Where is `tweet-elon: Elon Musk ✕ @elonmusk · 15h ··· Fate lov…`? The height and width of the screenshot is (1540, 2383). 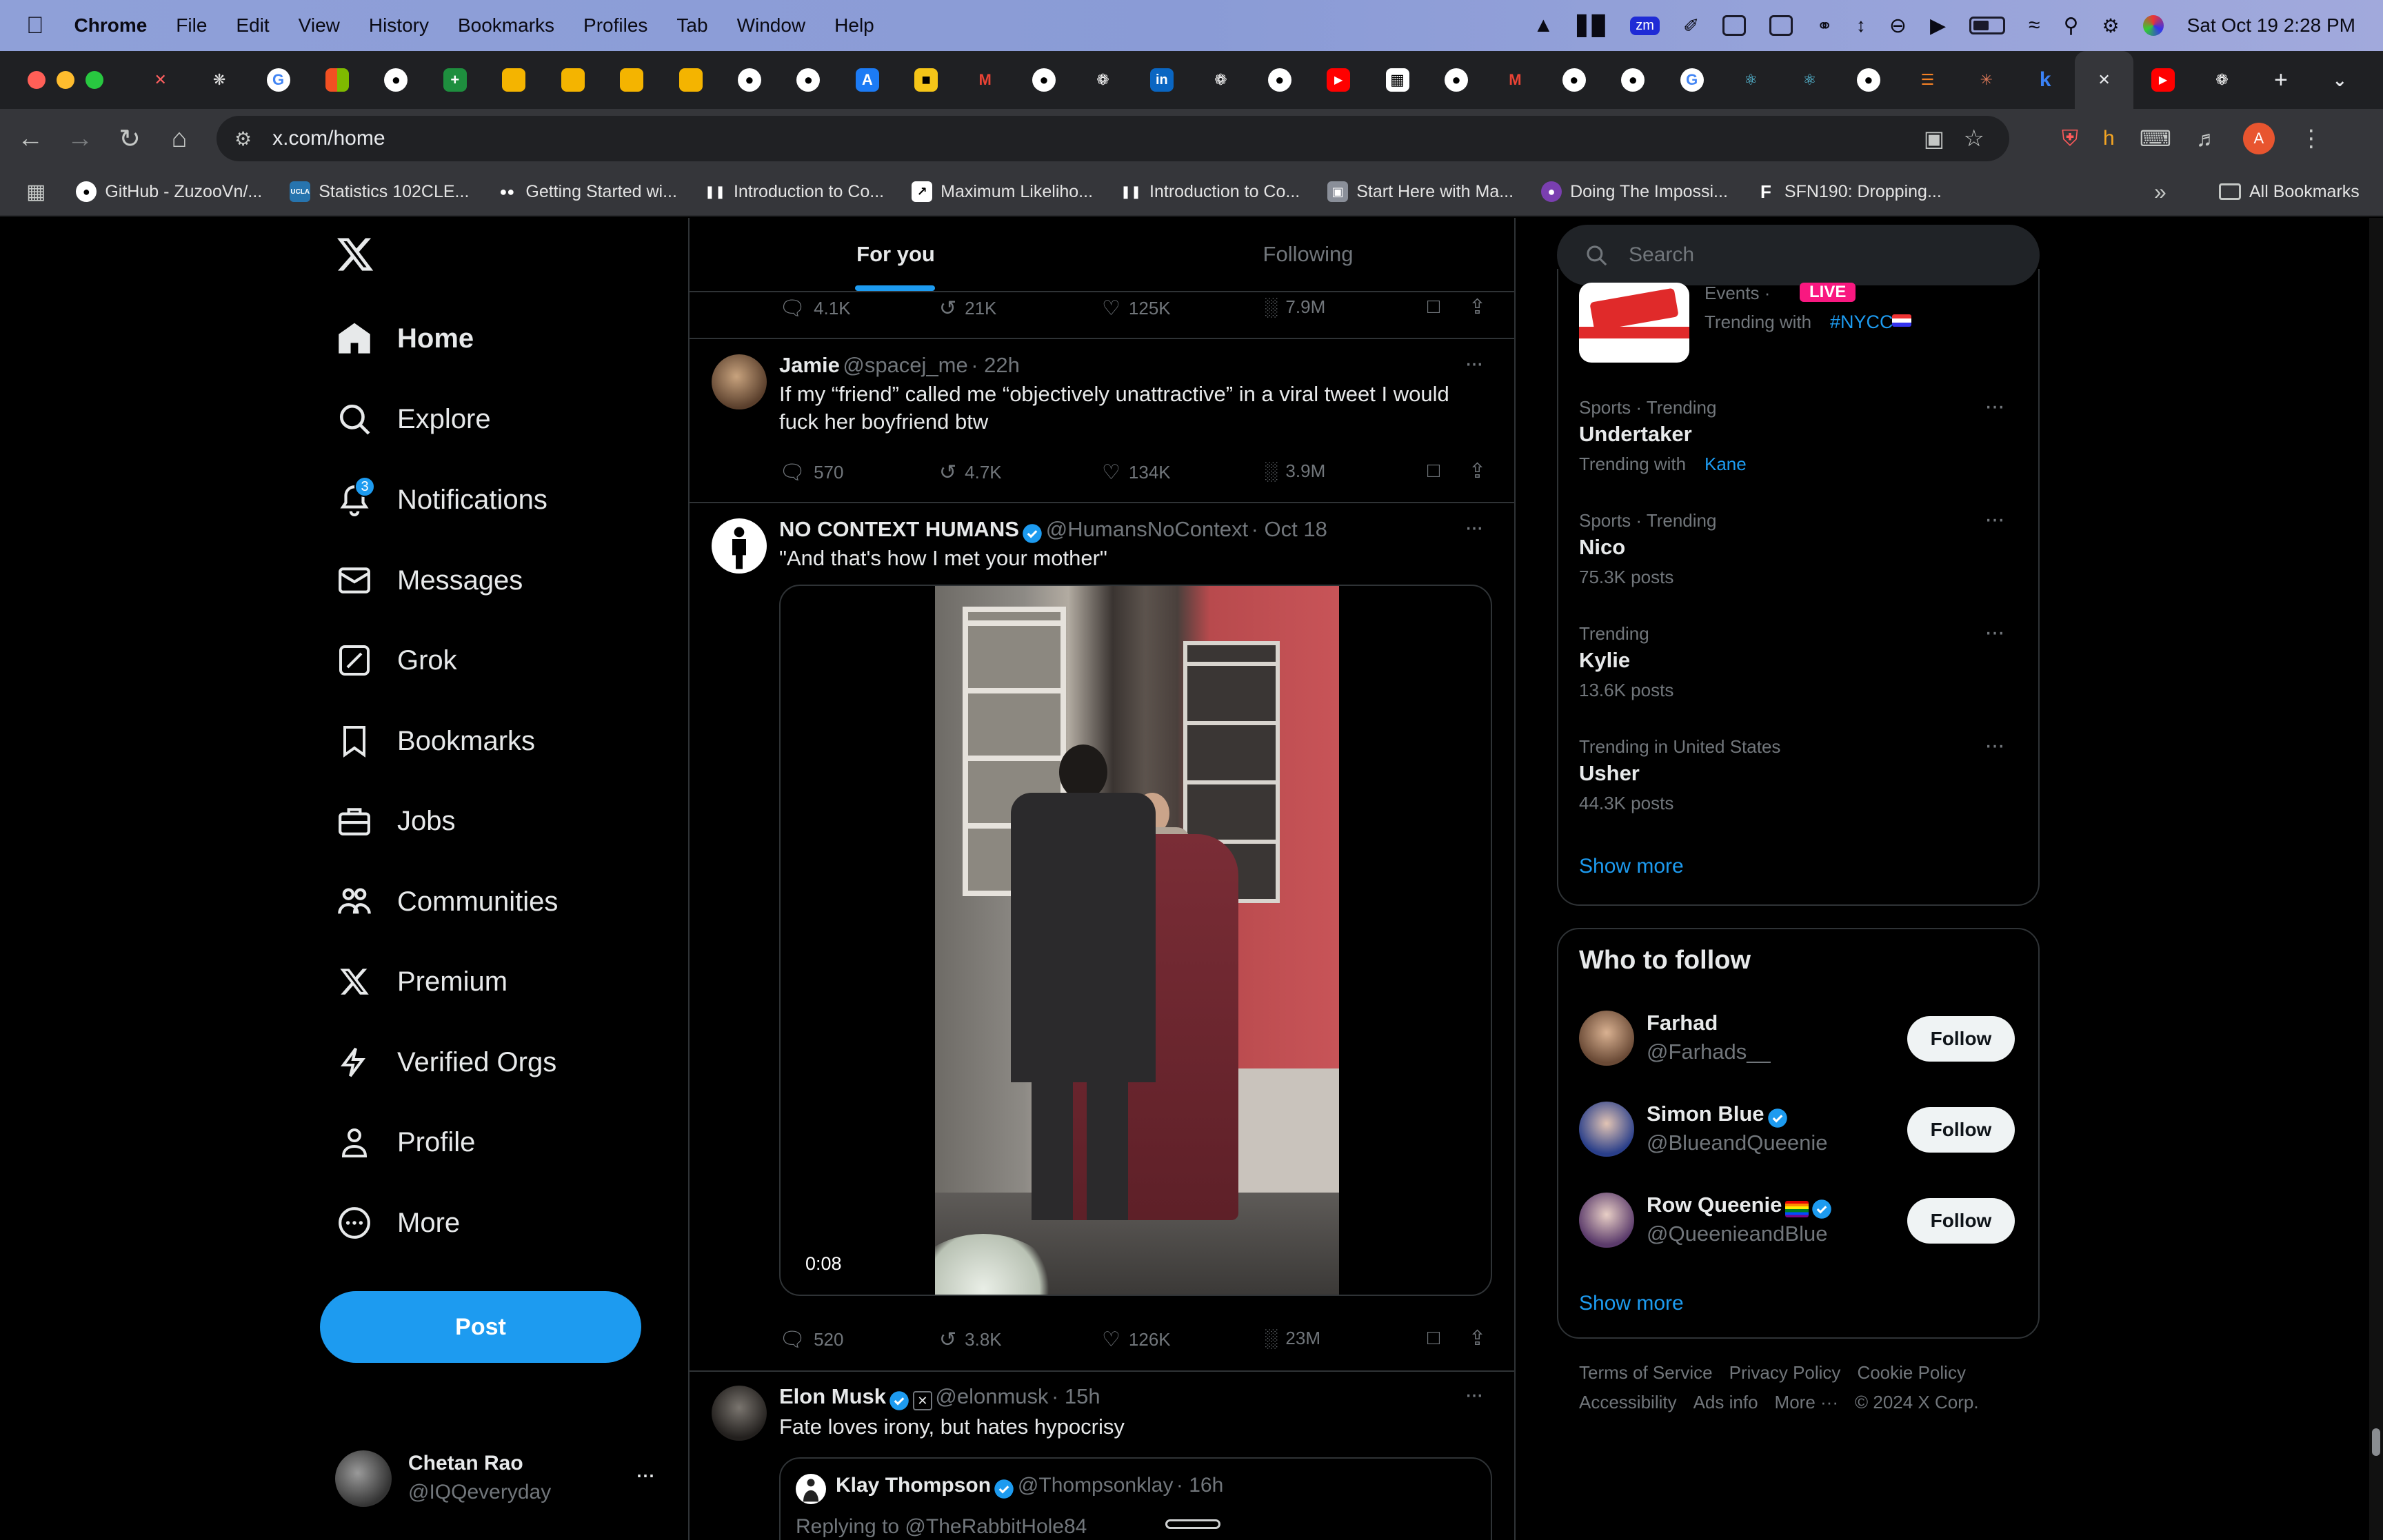
tweet-elon: Elon Musk ✕ @elonmusk · 15h ··· Fate lov… is located at coordinates (1102, 1456).